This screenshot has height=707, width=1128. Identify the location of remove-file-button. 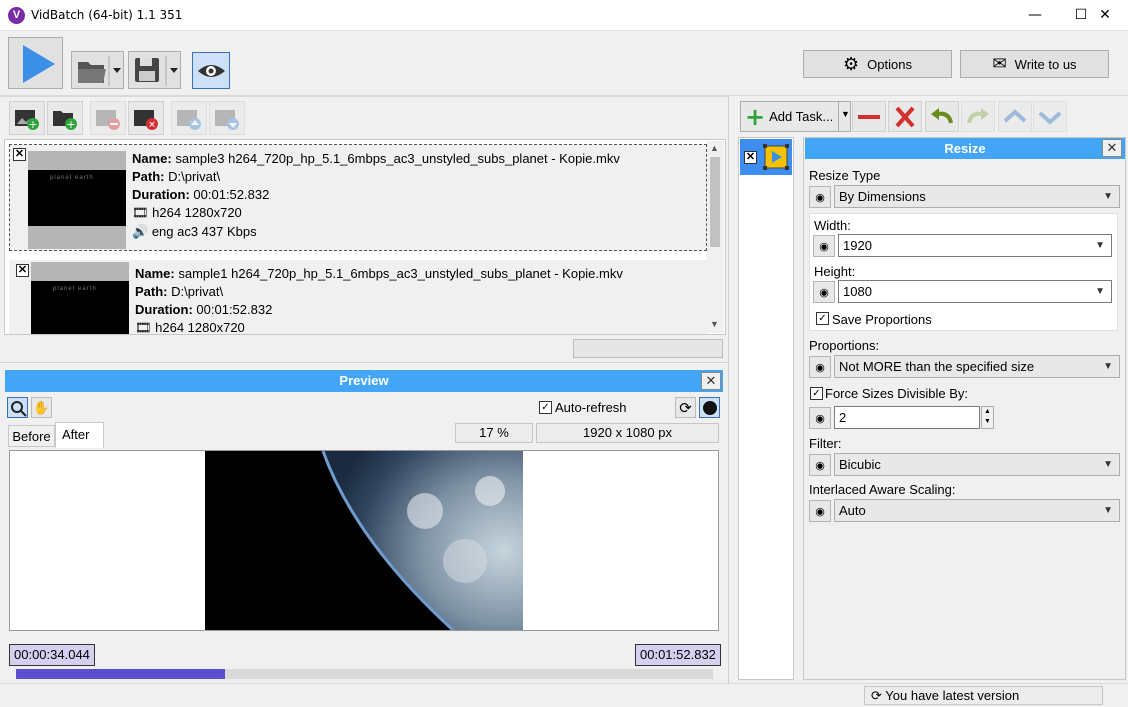
(108, 118).